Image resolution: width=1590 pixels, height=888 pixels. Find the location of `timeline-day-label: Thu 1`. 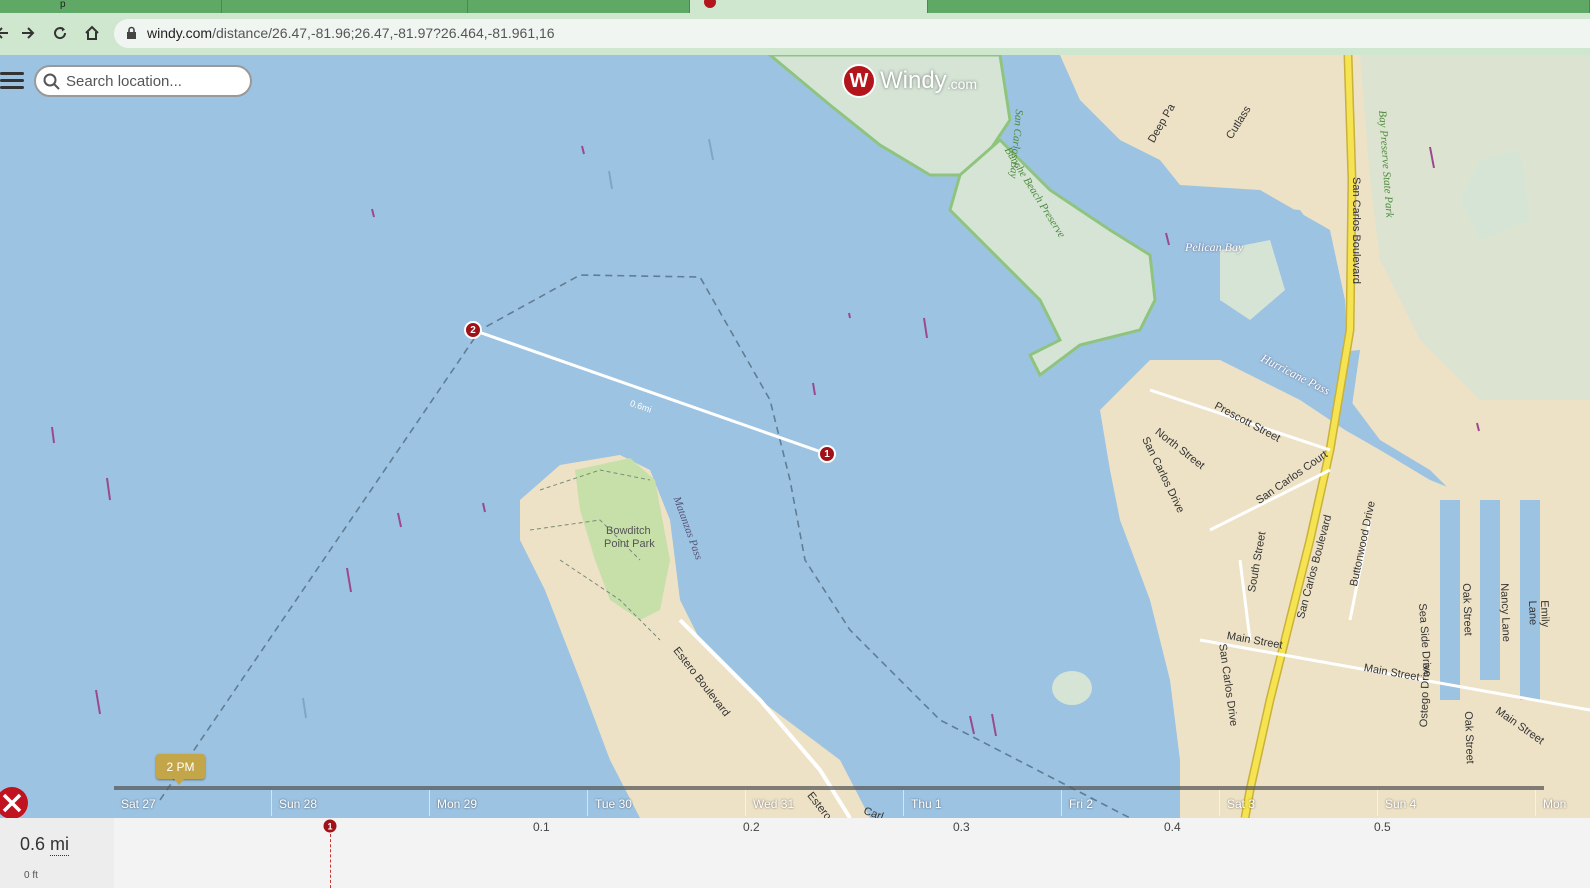

timeline-day-label: Thu 1 is located at coordinates (926, 804).